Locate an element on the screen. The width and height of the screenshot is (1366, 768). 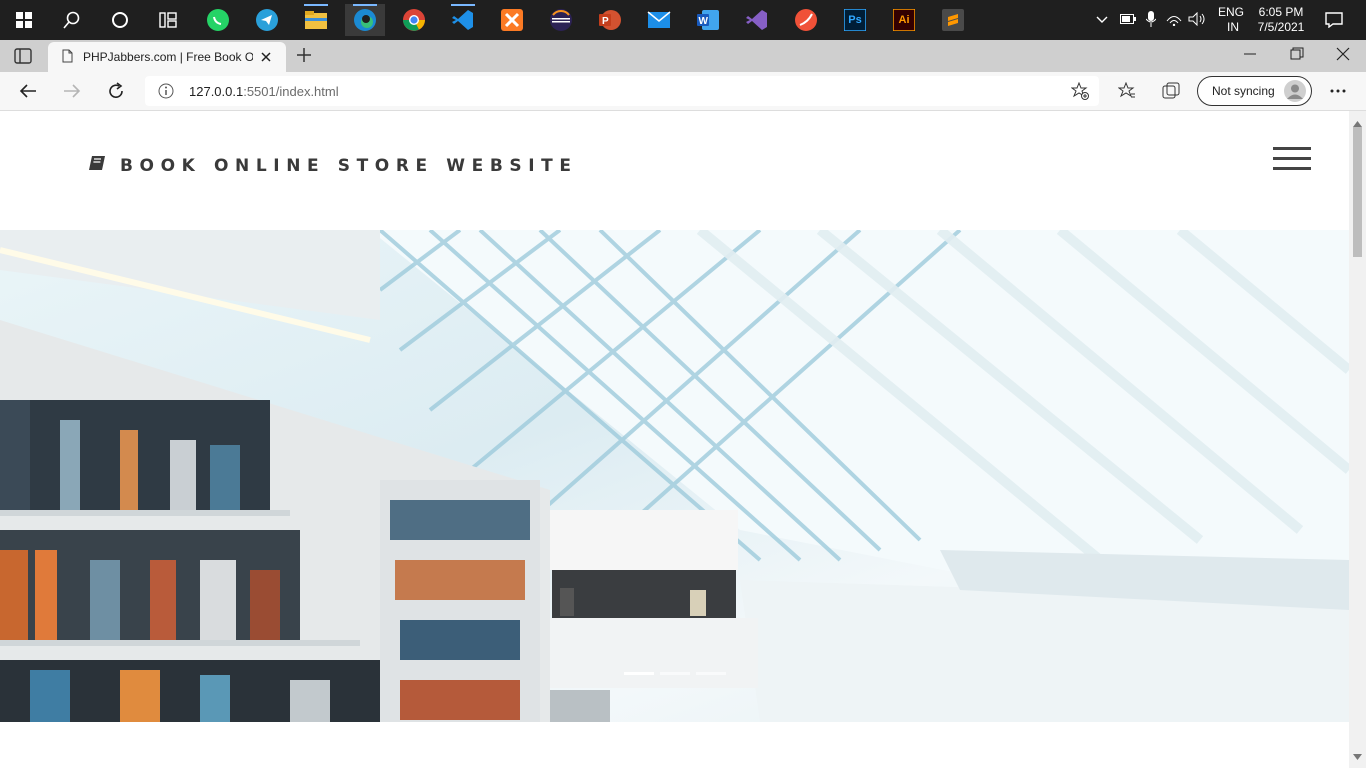
chrome-icon is located at coordinates (414, 20).